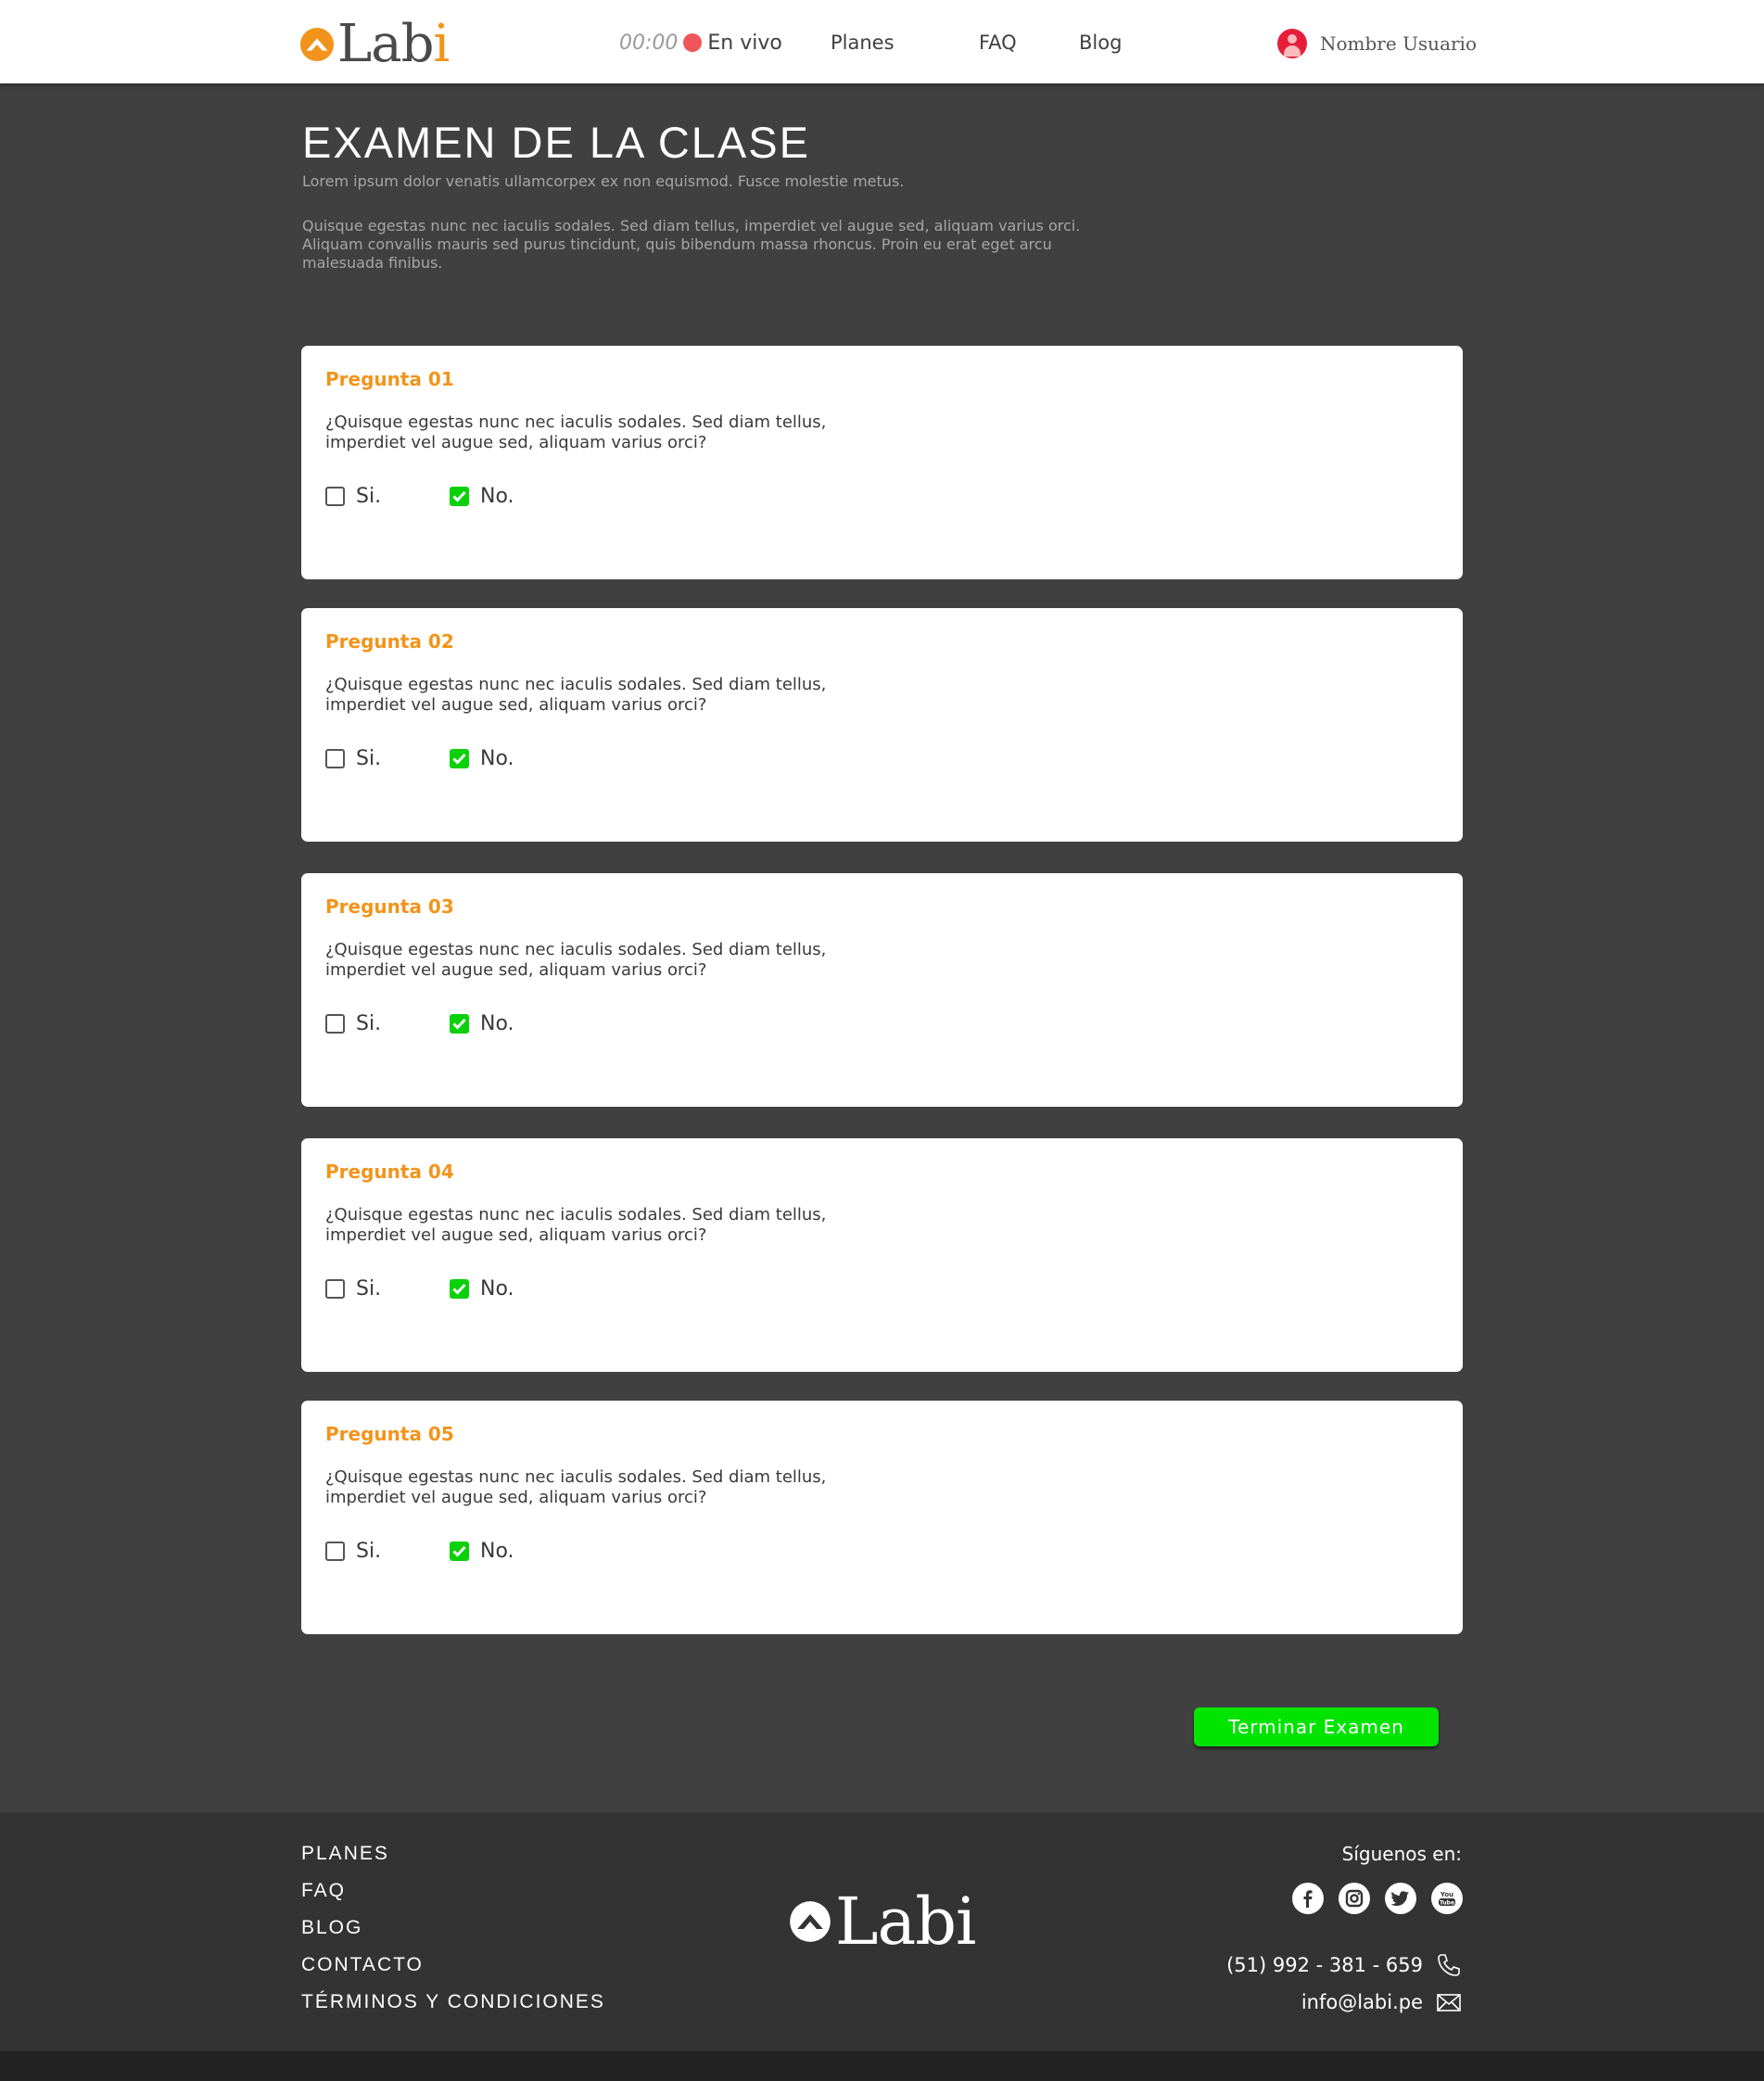 This screenshot has height=2081, width=1764. What do you see at coordinates (649, 43) in the screenshot?
I see `live-timer: 00:00` at bounding box center [649, 43].